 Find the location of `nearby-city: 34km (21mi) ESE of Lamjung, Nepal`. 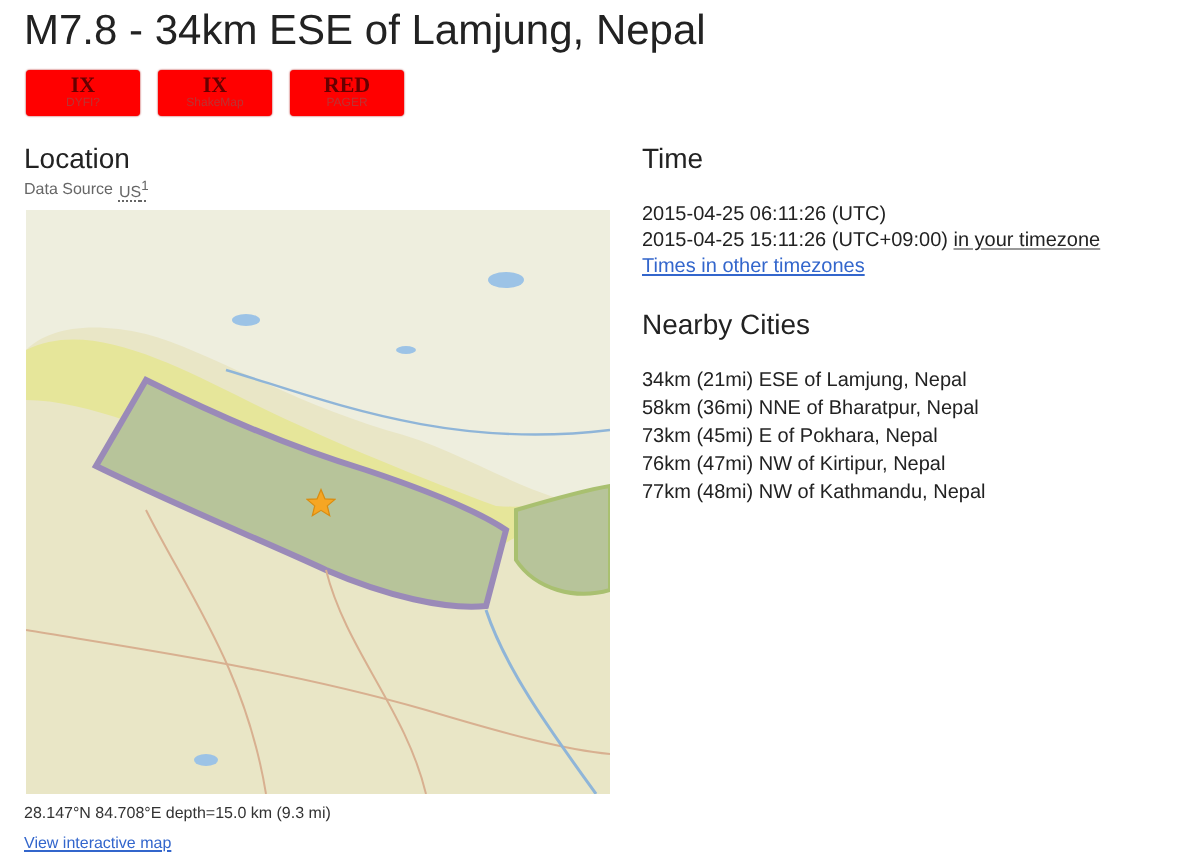

nearby-city: 34km (21mi) ESE of Lamjung, Nepal is located at coordinates (805, 381).